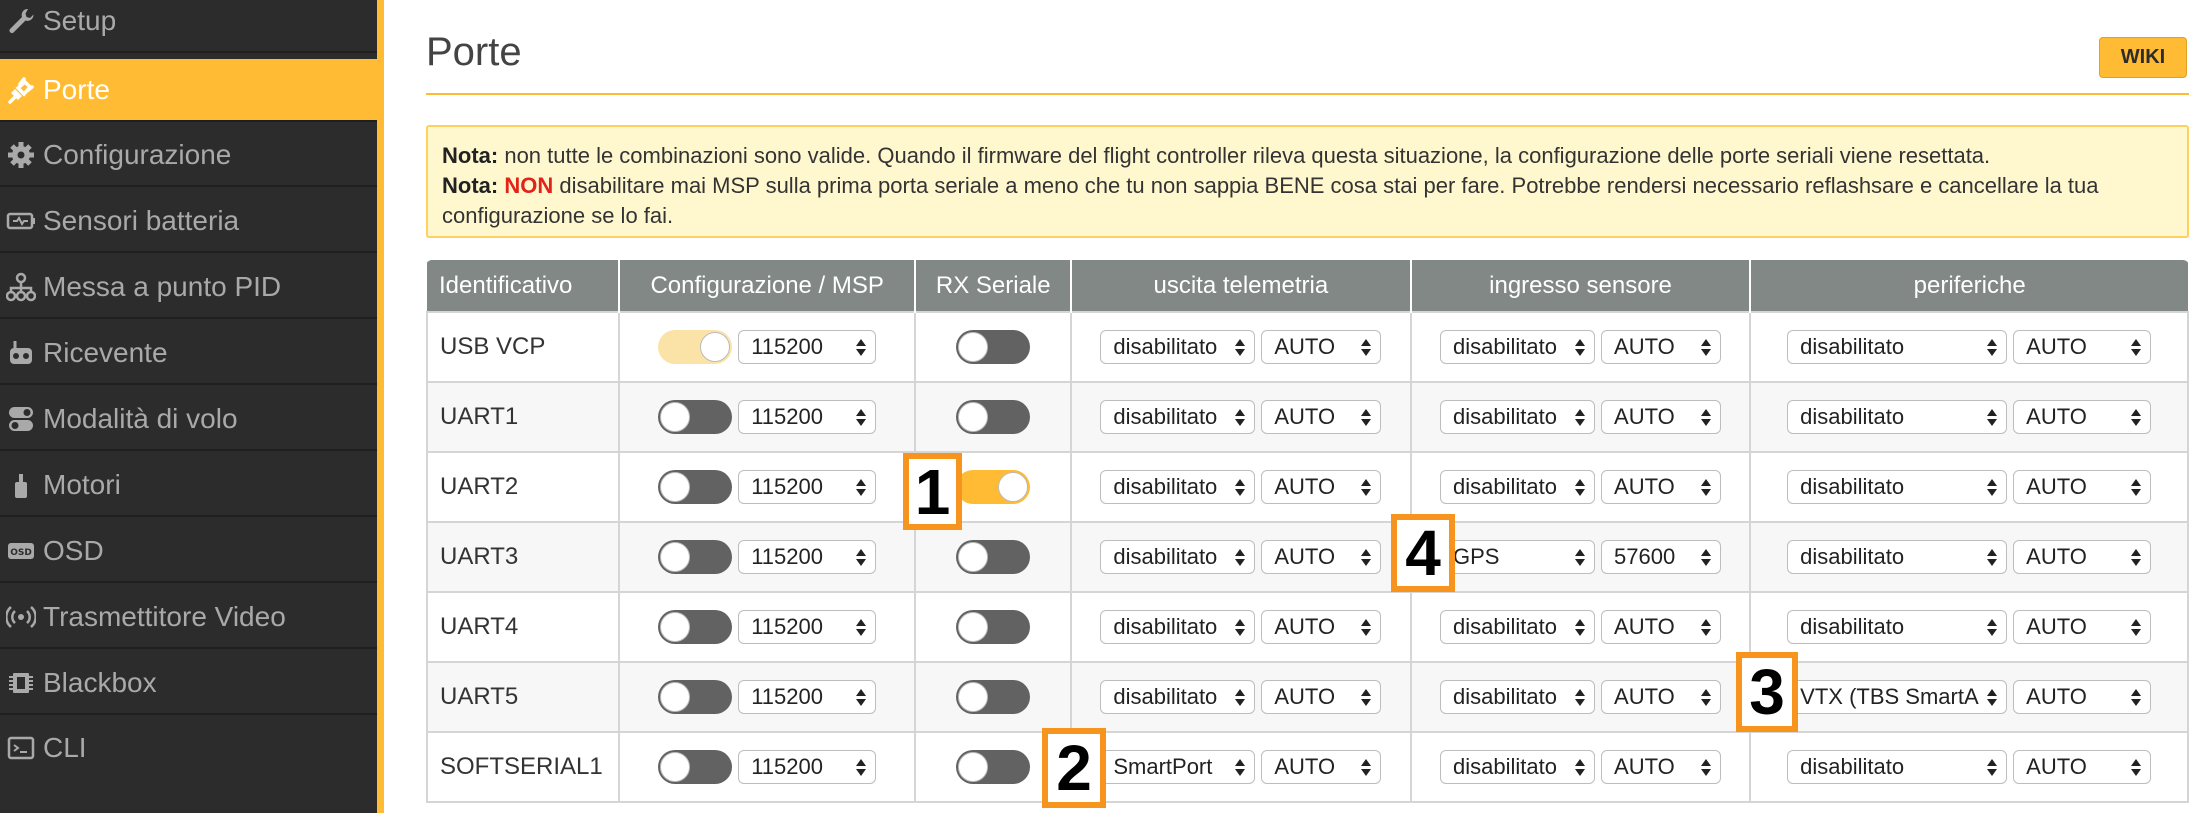 The image size is (2189, 813). What do you see at coordinates (21, 553) in the screenshot?
I see `svg-text: OSD` at bounding box center [21, 553].